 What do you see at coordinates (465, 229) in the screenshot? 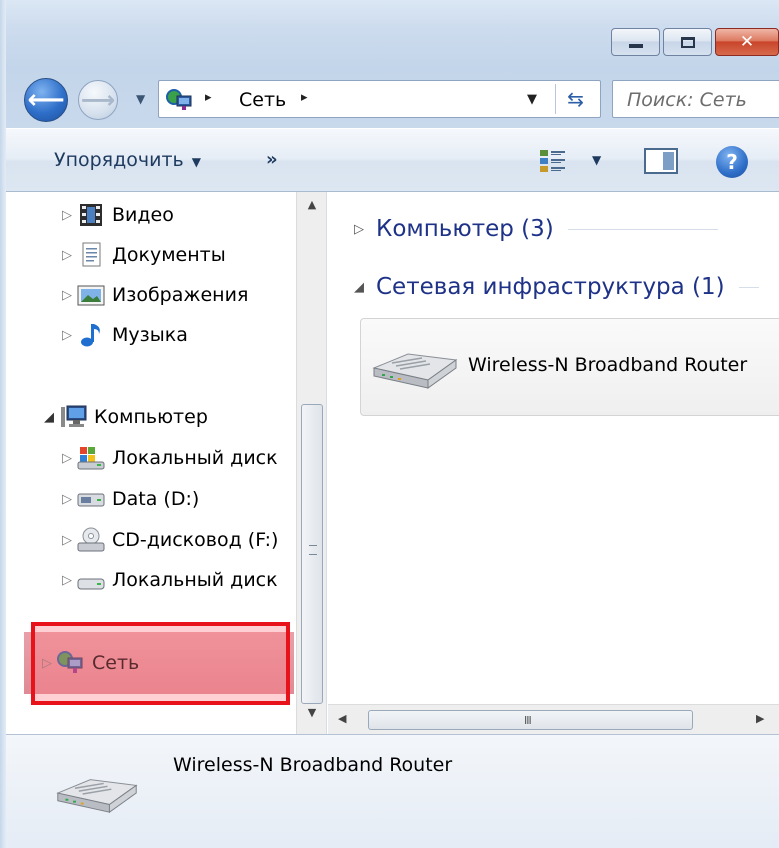
I see `group-header-label: Компьютер (3)` at bounding box center [465, 229].